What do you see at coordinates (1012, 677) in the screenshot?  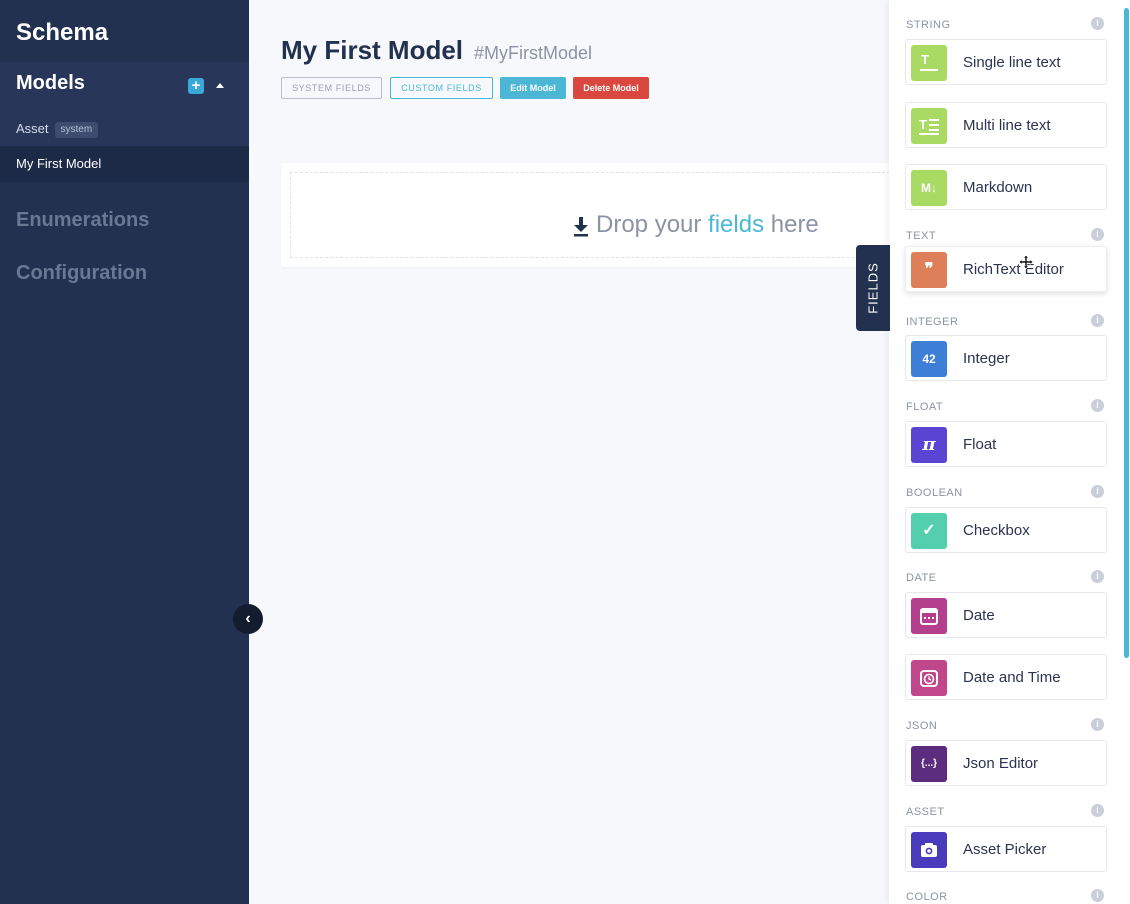 I see `field-type-label: Date and Time` at bounding box center [1012, 677].